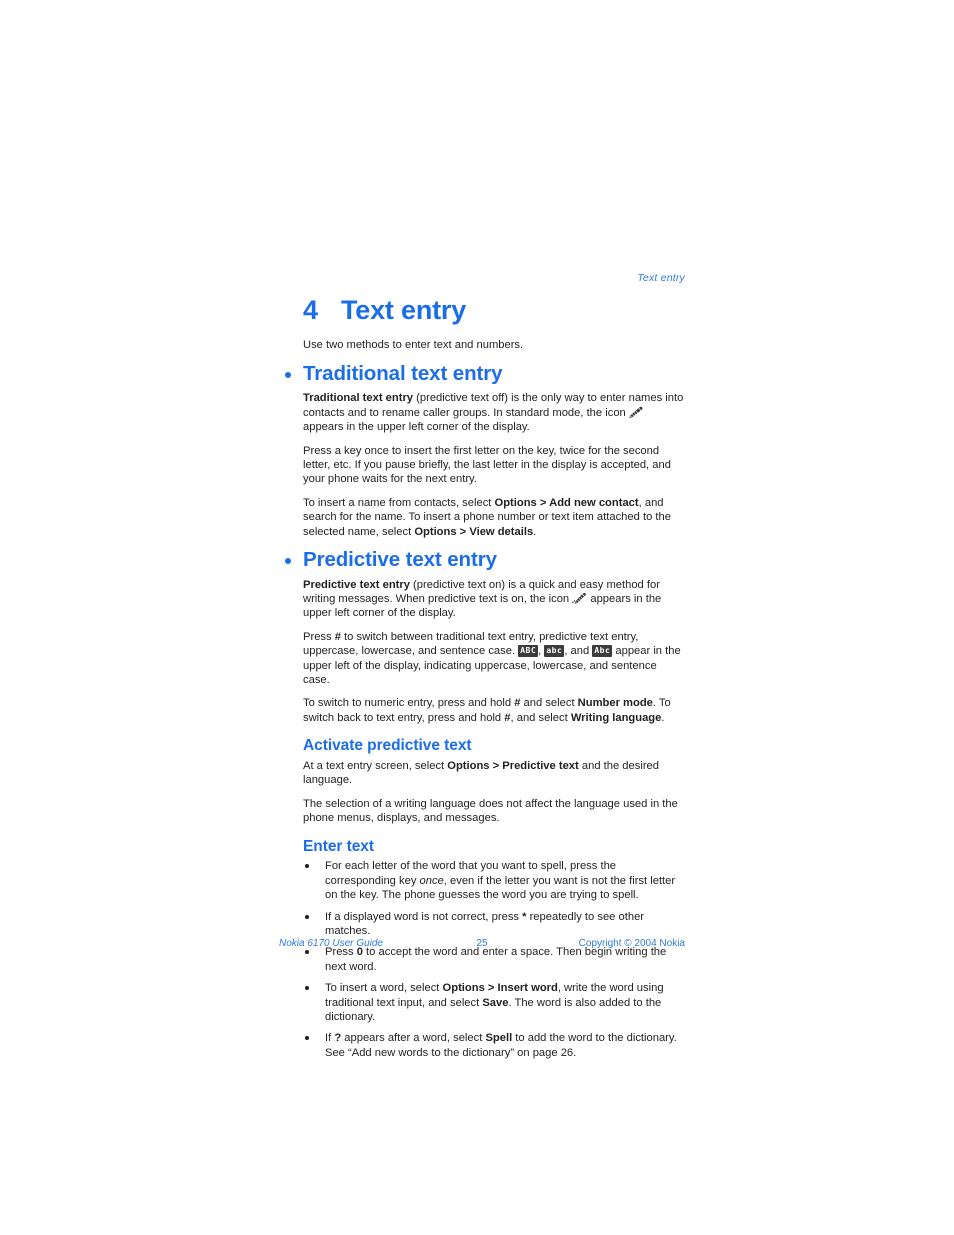 The height and width of the screenshot is (1235, 954). Describe the element at coordinates (356, 584) in the screenshot. I see `term-predictive-text-entry: Predictive text entry` at that location.